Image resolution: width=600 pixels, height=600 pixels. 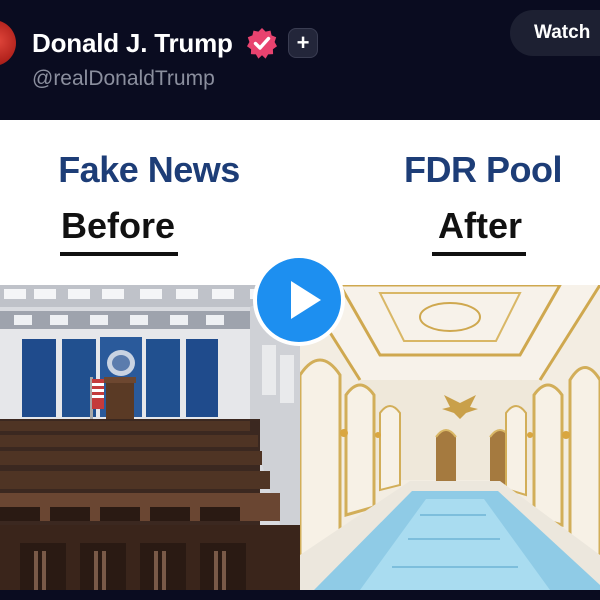 I want to click on play-icon, so click(x=306, y=300).